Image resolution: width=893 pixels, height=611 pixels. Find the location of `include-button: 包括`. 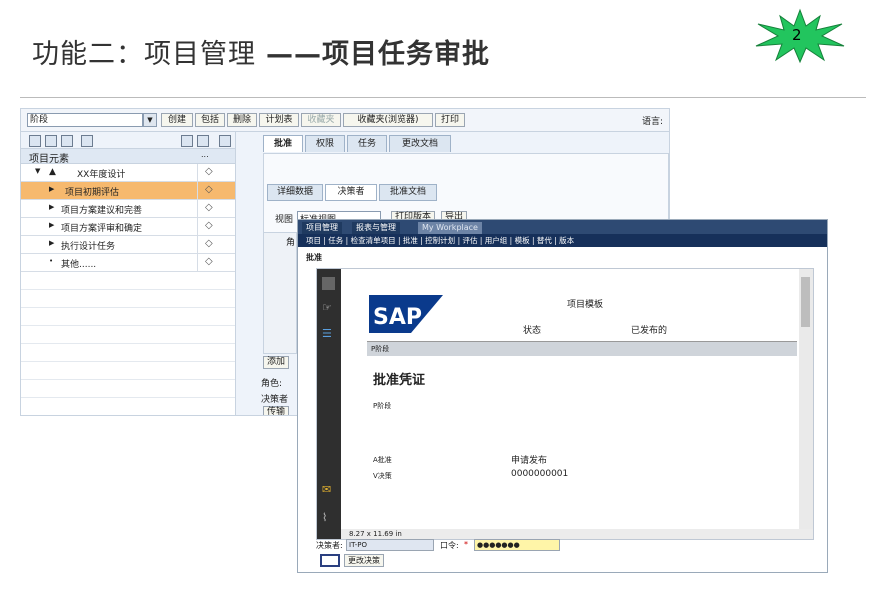

include-button: 包括 is located at coordinates (210, 120).